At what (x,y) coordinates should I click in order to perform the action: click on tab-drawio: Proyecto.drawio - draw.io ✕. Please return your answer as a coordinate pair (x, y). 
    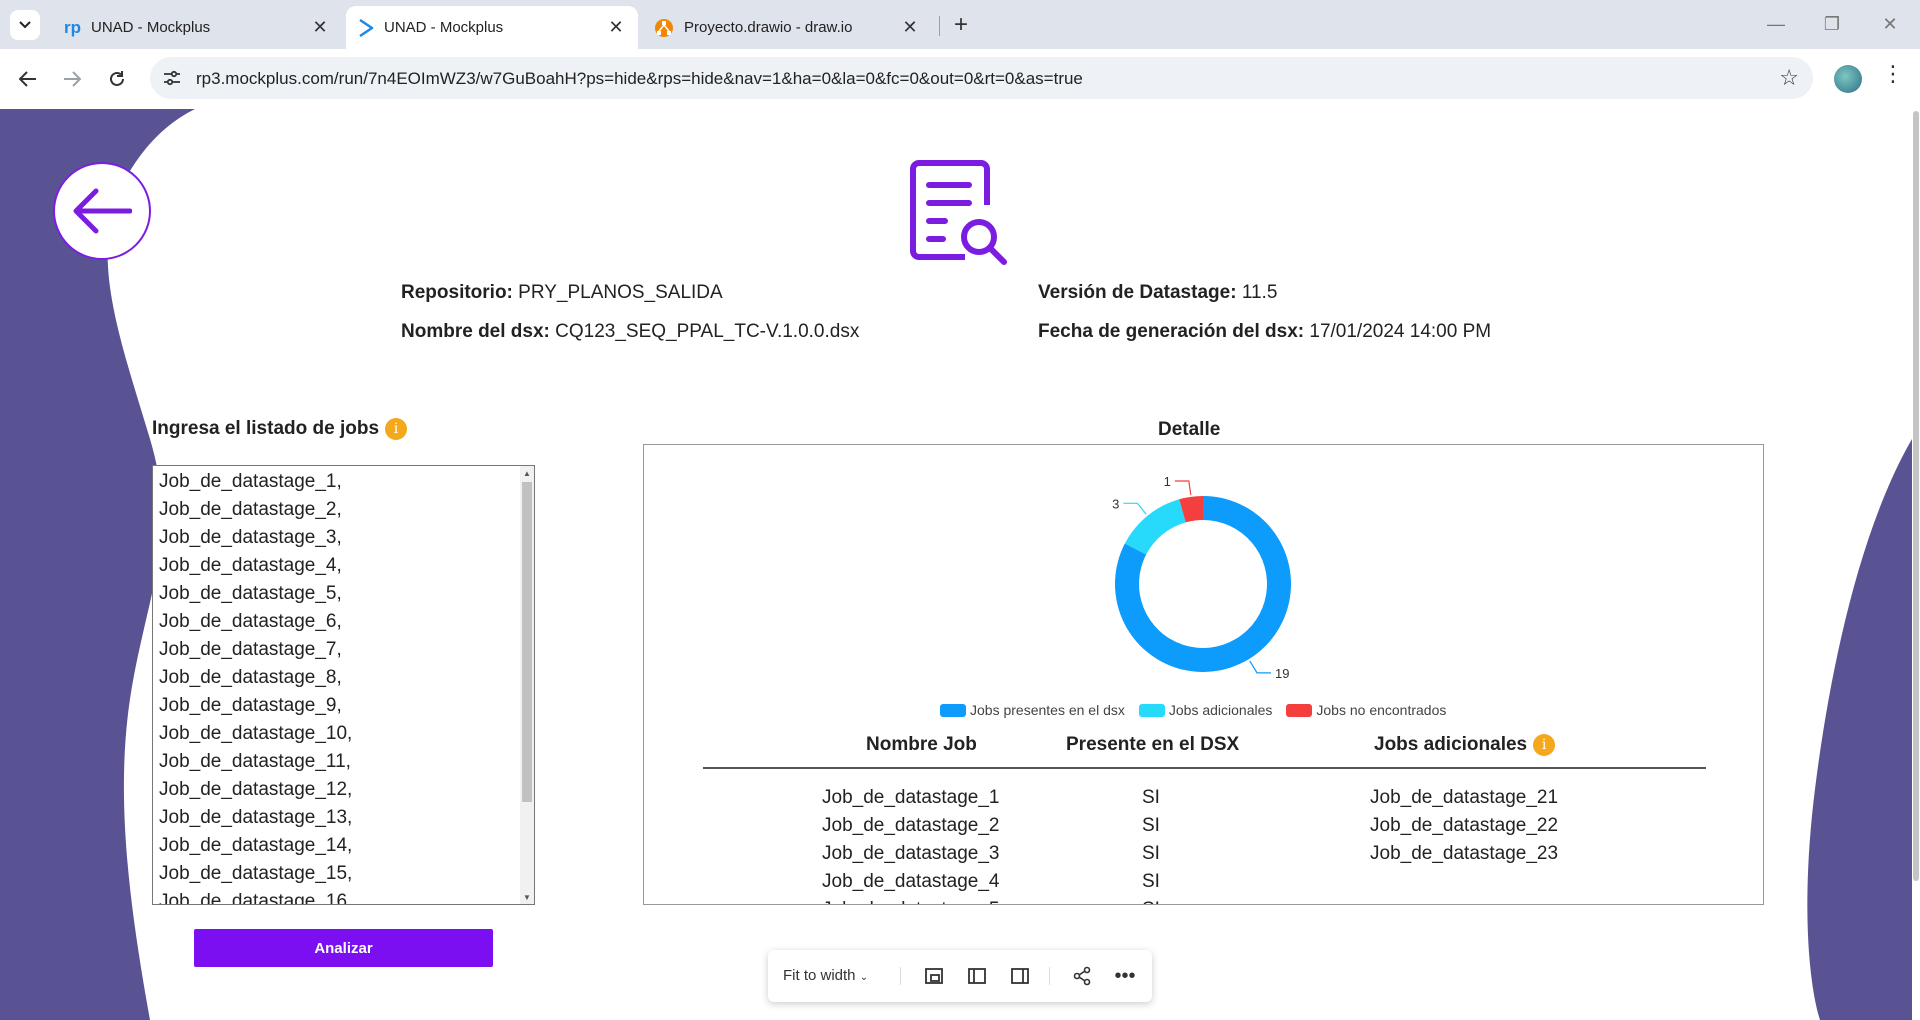
    Looking at the image, I should click on (787, 27).